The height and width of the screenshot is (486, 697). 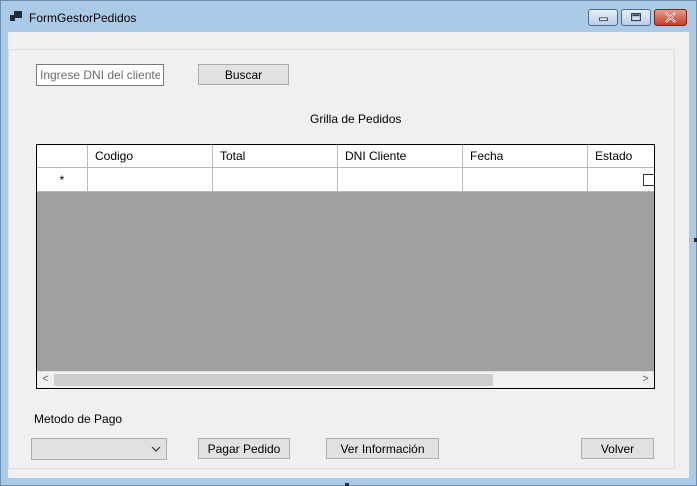 What do you see at coordinates (525, 180) in the screenshot?
I see `cell-fecha` at bounding box center [525, 180].